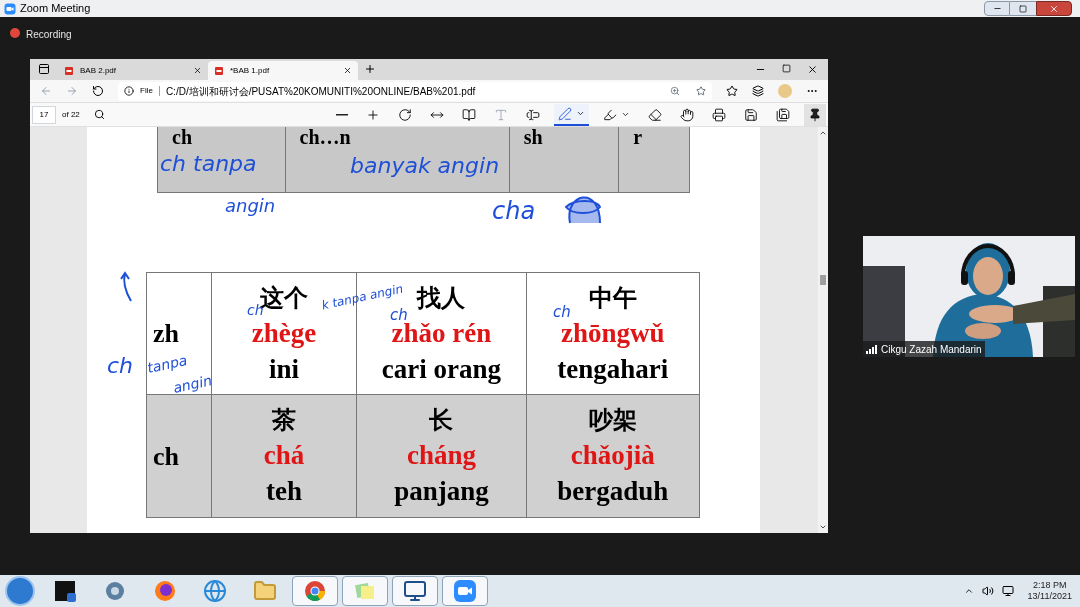 The image size is (1080, 607). Describe the element at coordinates (786, 68) in the screenshot. I see `restore-icon` at that location.